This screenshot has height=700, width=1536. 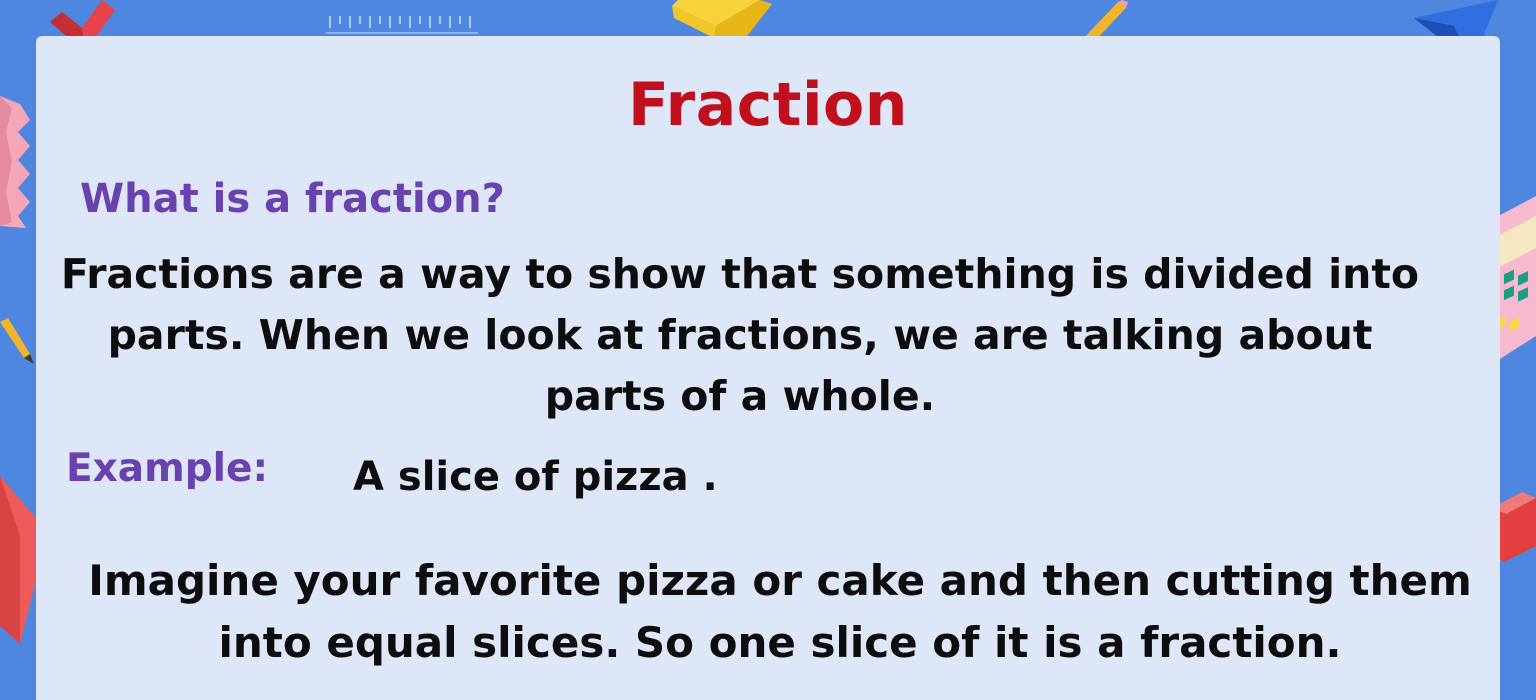 I want to click on ruler-icon, so click(x=402, y=24).